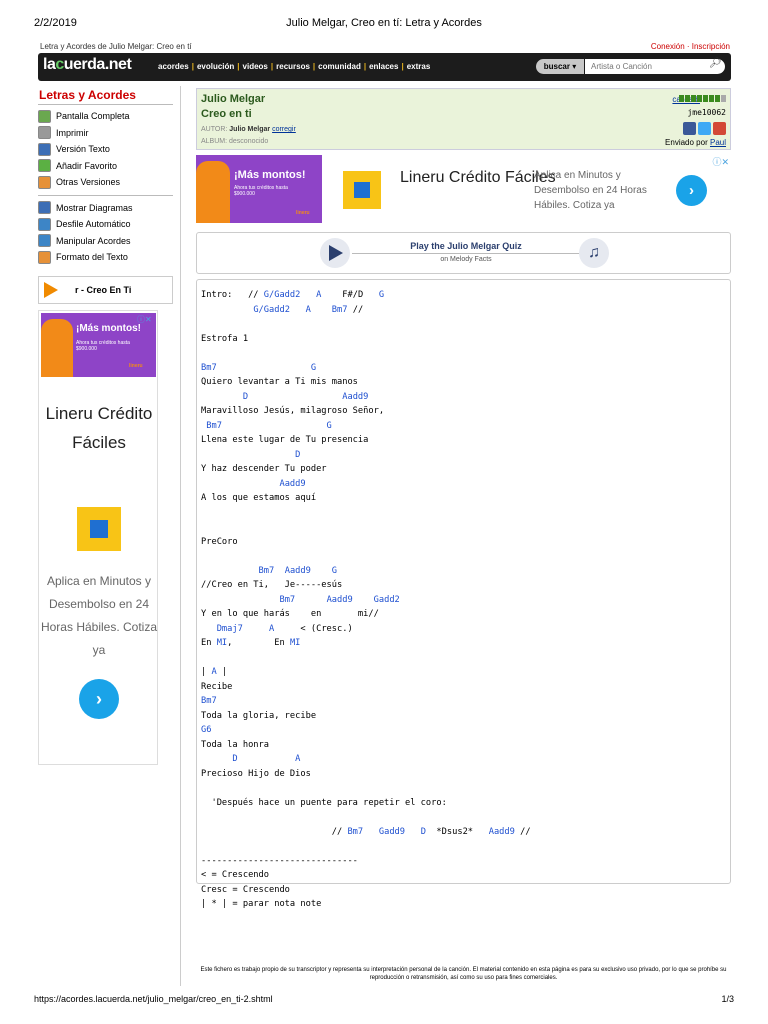 The image size is (768, 1024). What do you see at coordinates (225, 338) in the screenshot?
I see `lyric-text: Estrofa 1` at bounding box center [225, 338].